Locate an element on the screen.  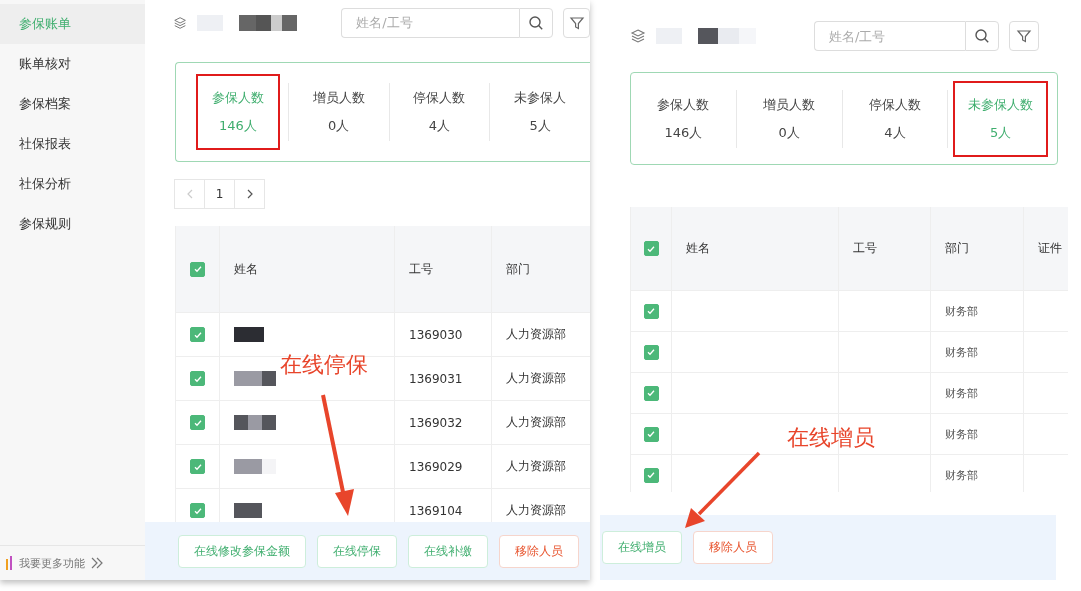
annotation-text: 在线增员 is located at coordinates (831, 438).